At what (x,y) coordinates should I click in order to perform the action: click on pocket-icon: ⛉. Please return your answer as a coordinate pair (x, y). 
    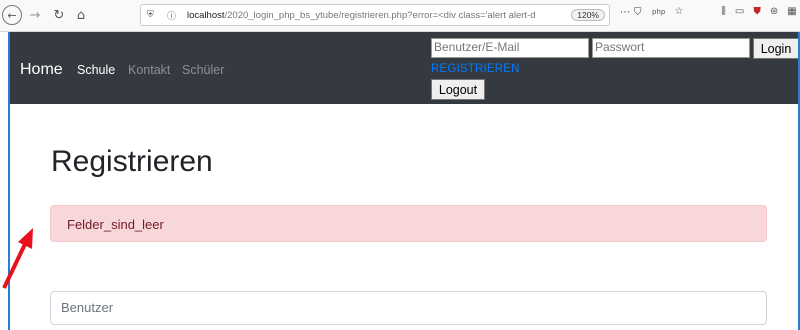
    Looking at the image, I should click on (638, 12).